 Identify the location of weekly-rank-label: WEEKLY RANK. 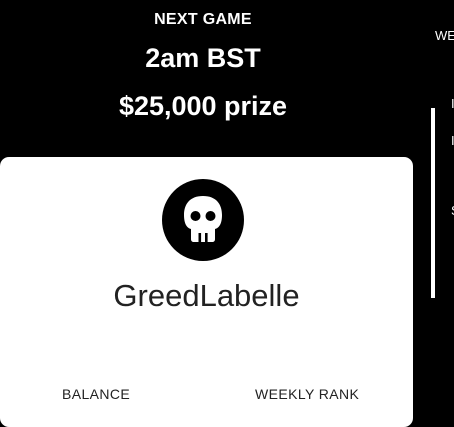
(307, 394).